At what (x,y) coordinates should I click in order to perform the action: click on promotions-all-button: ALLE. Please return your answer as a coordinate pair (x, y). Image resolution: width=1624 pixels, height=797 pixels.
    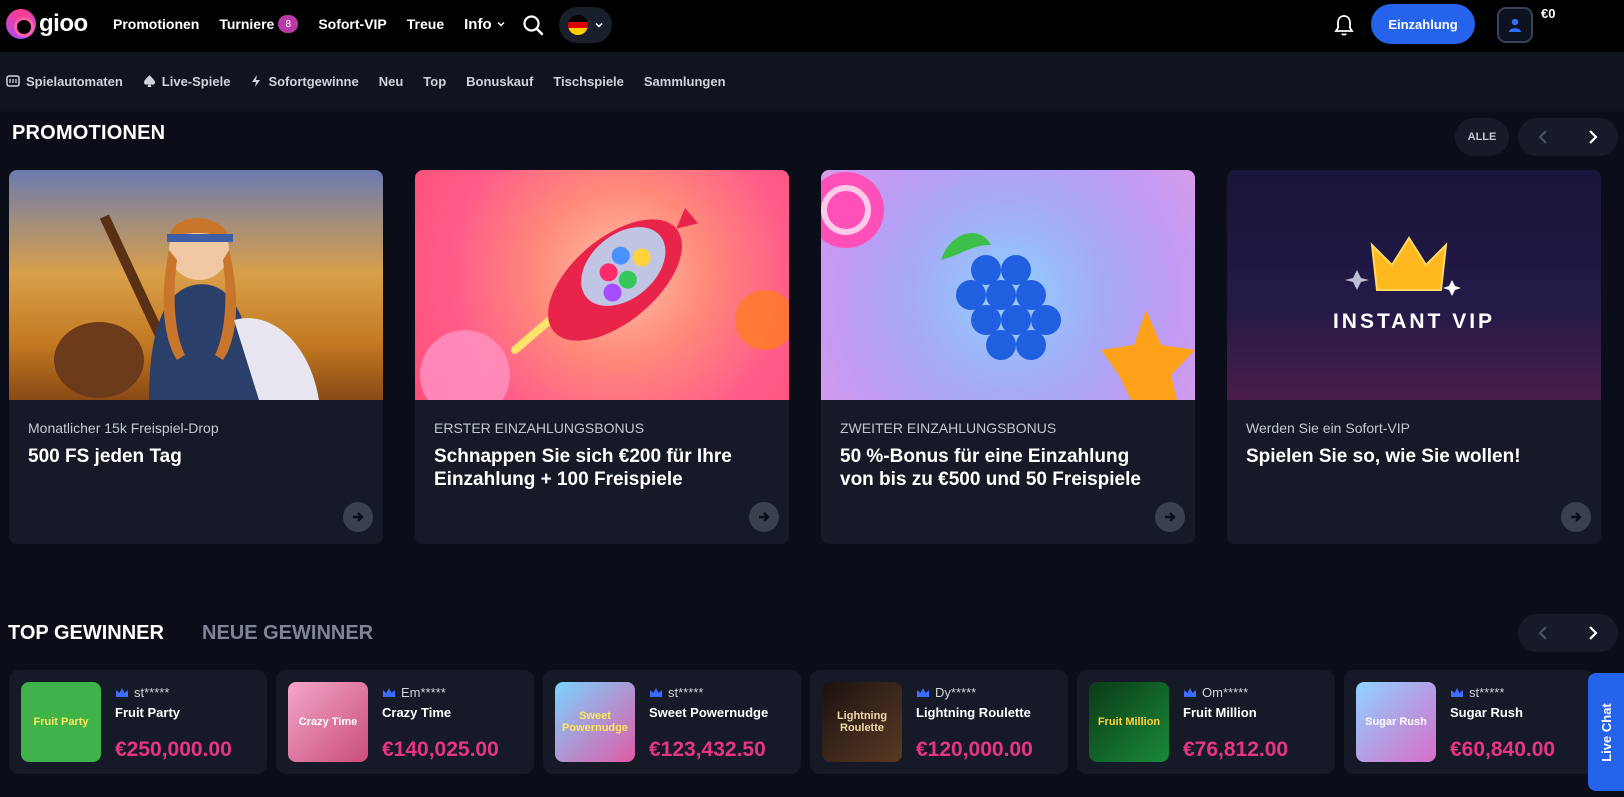
    Looking at the image, I should click on (1482, 137).